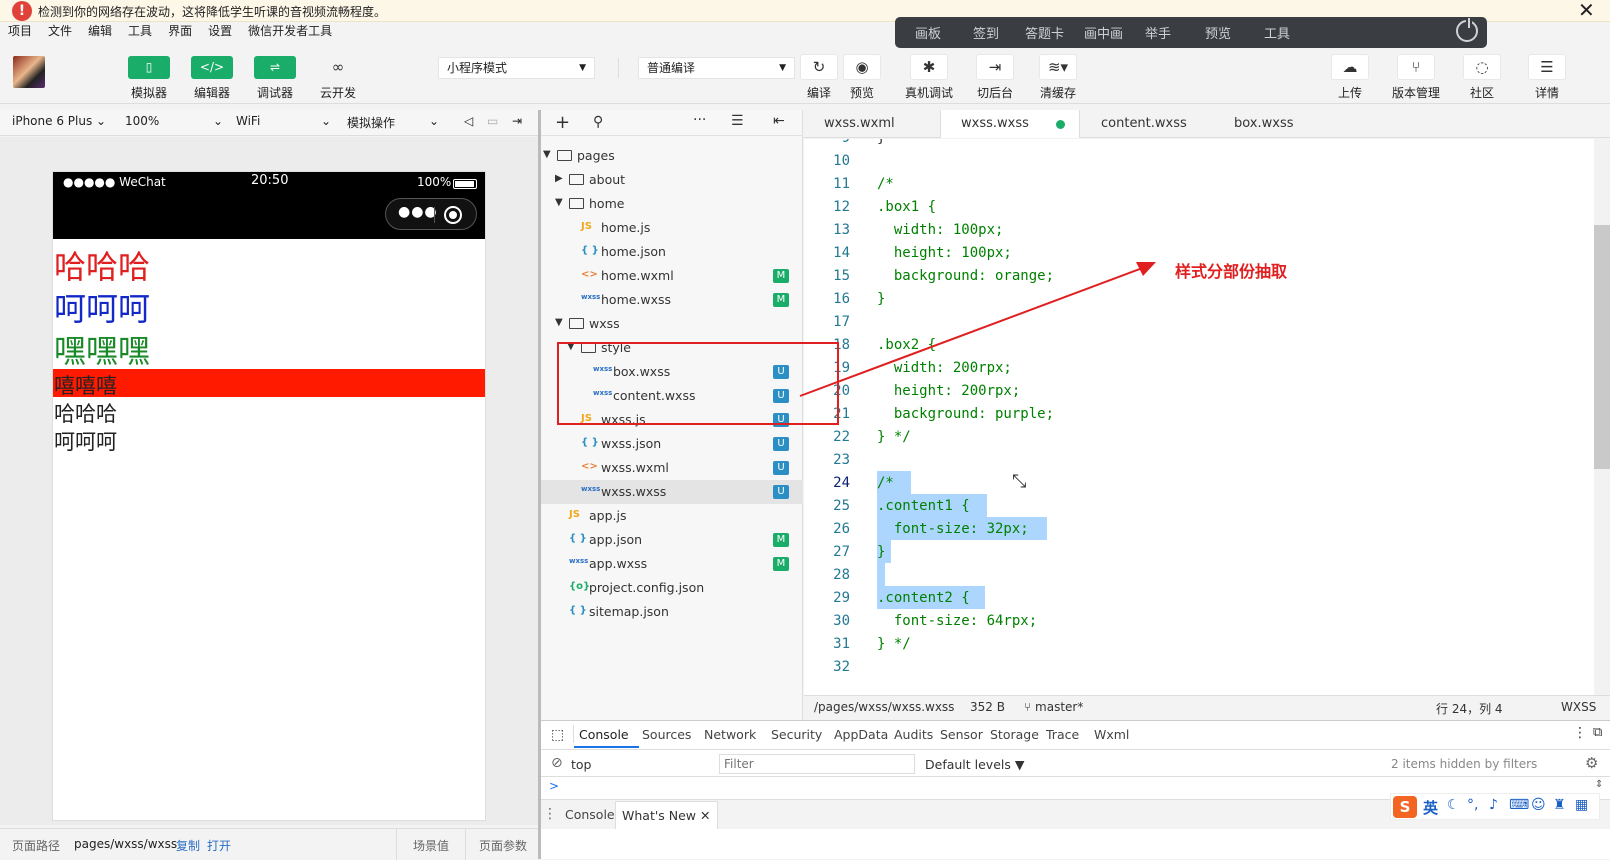 This screenshot has height=860, width=1610. What do you see at coordinates (557, 735) in the screenshot?
I see `inspect-element-icon: ⬚` at bounding box center [557, 735].